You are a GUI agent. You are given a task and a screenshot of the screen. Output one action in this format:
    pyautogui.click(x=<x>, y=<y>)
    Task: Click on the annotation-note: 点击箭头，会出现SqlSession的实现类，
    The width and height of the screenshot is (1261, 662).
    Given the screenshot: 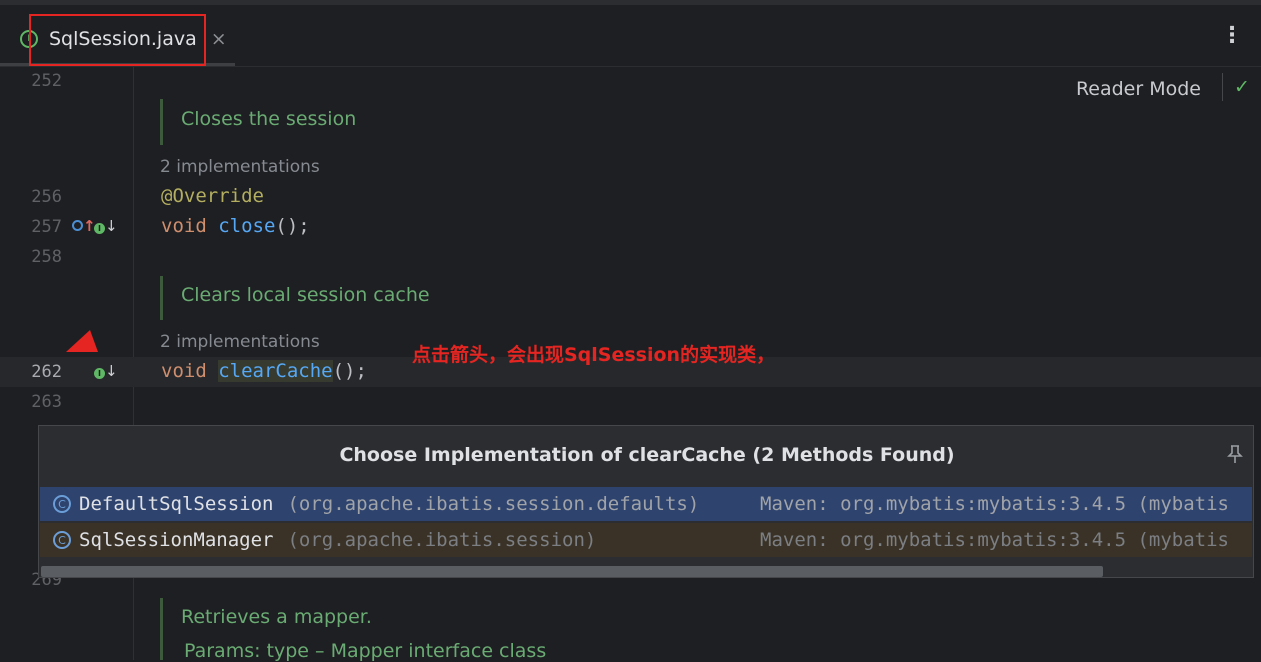 What is the action you would take?
    pyautogui.click(x=594, y=355)
    